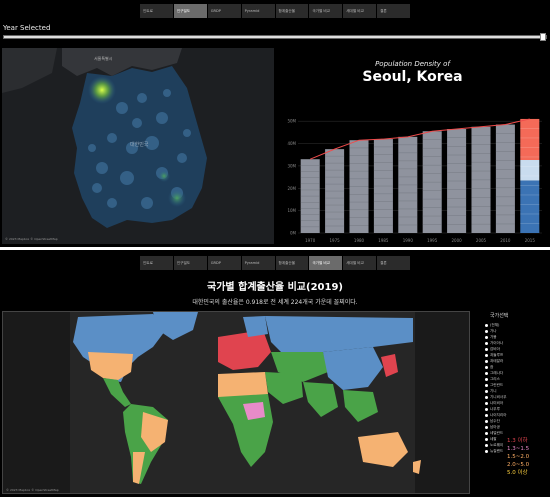  I want to click on x-tick-label: 1990, so click(408, 240).